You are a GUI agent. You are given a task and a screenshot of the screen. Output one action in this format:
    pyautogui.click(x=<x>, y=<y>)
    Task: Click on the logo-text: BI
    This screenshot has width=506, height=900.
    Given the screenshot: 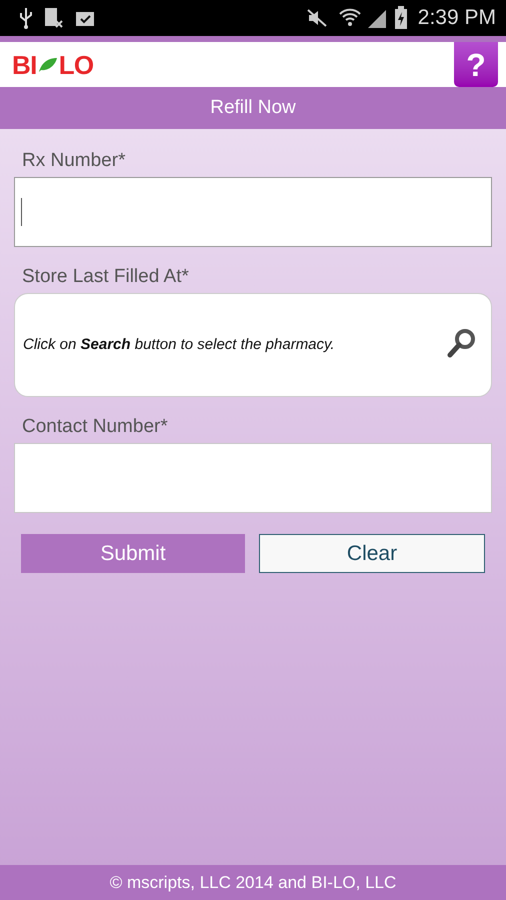 What is the action you would take?
    pyautogui.click(x=24, y=65)
    